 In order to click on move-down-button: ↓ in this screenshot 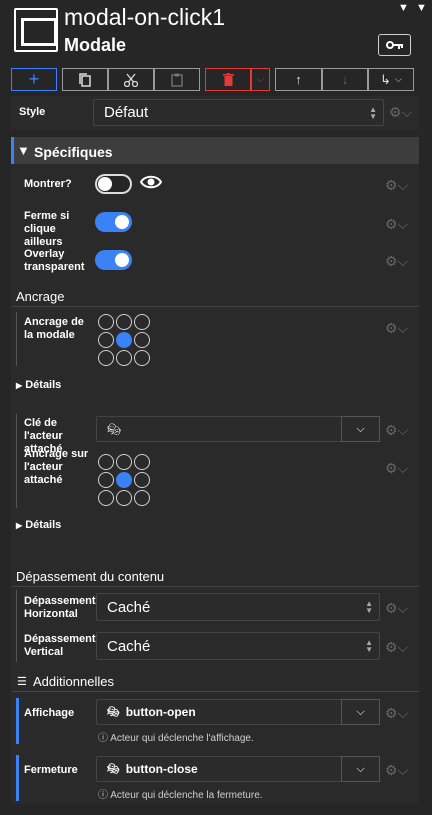, I will do `click(345, 79)`.